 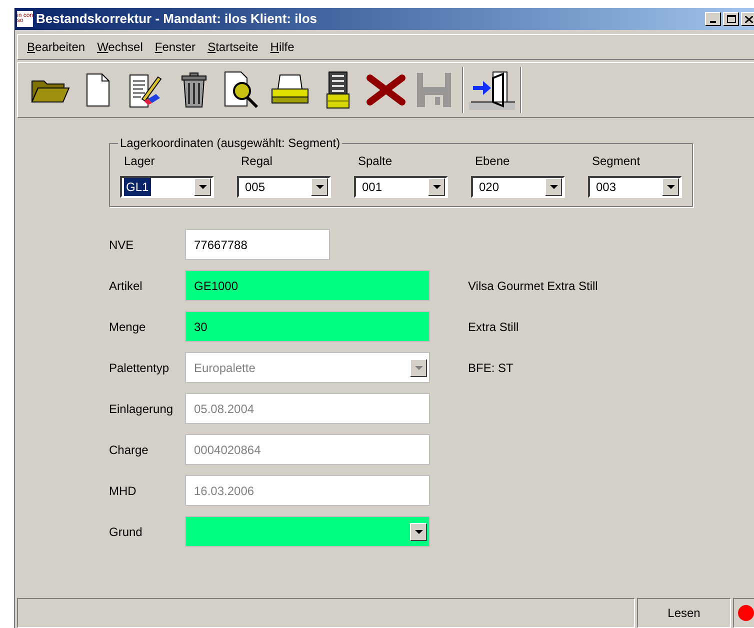 What do you see at coordinates (98, 90) in the screenshot?
I see `document-icon` at bounding box center [98, 90].